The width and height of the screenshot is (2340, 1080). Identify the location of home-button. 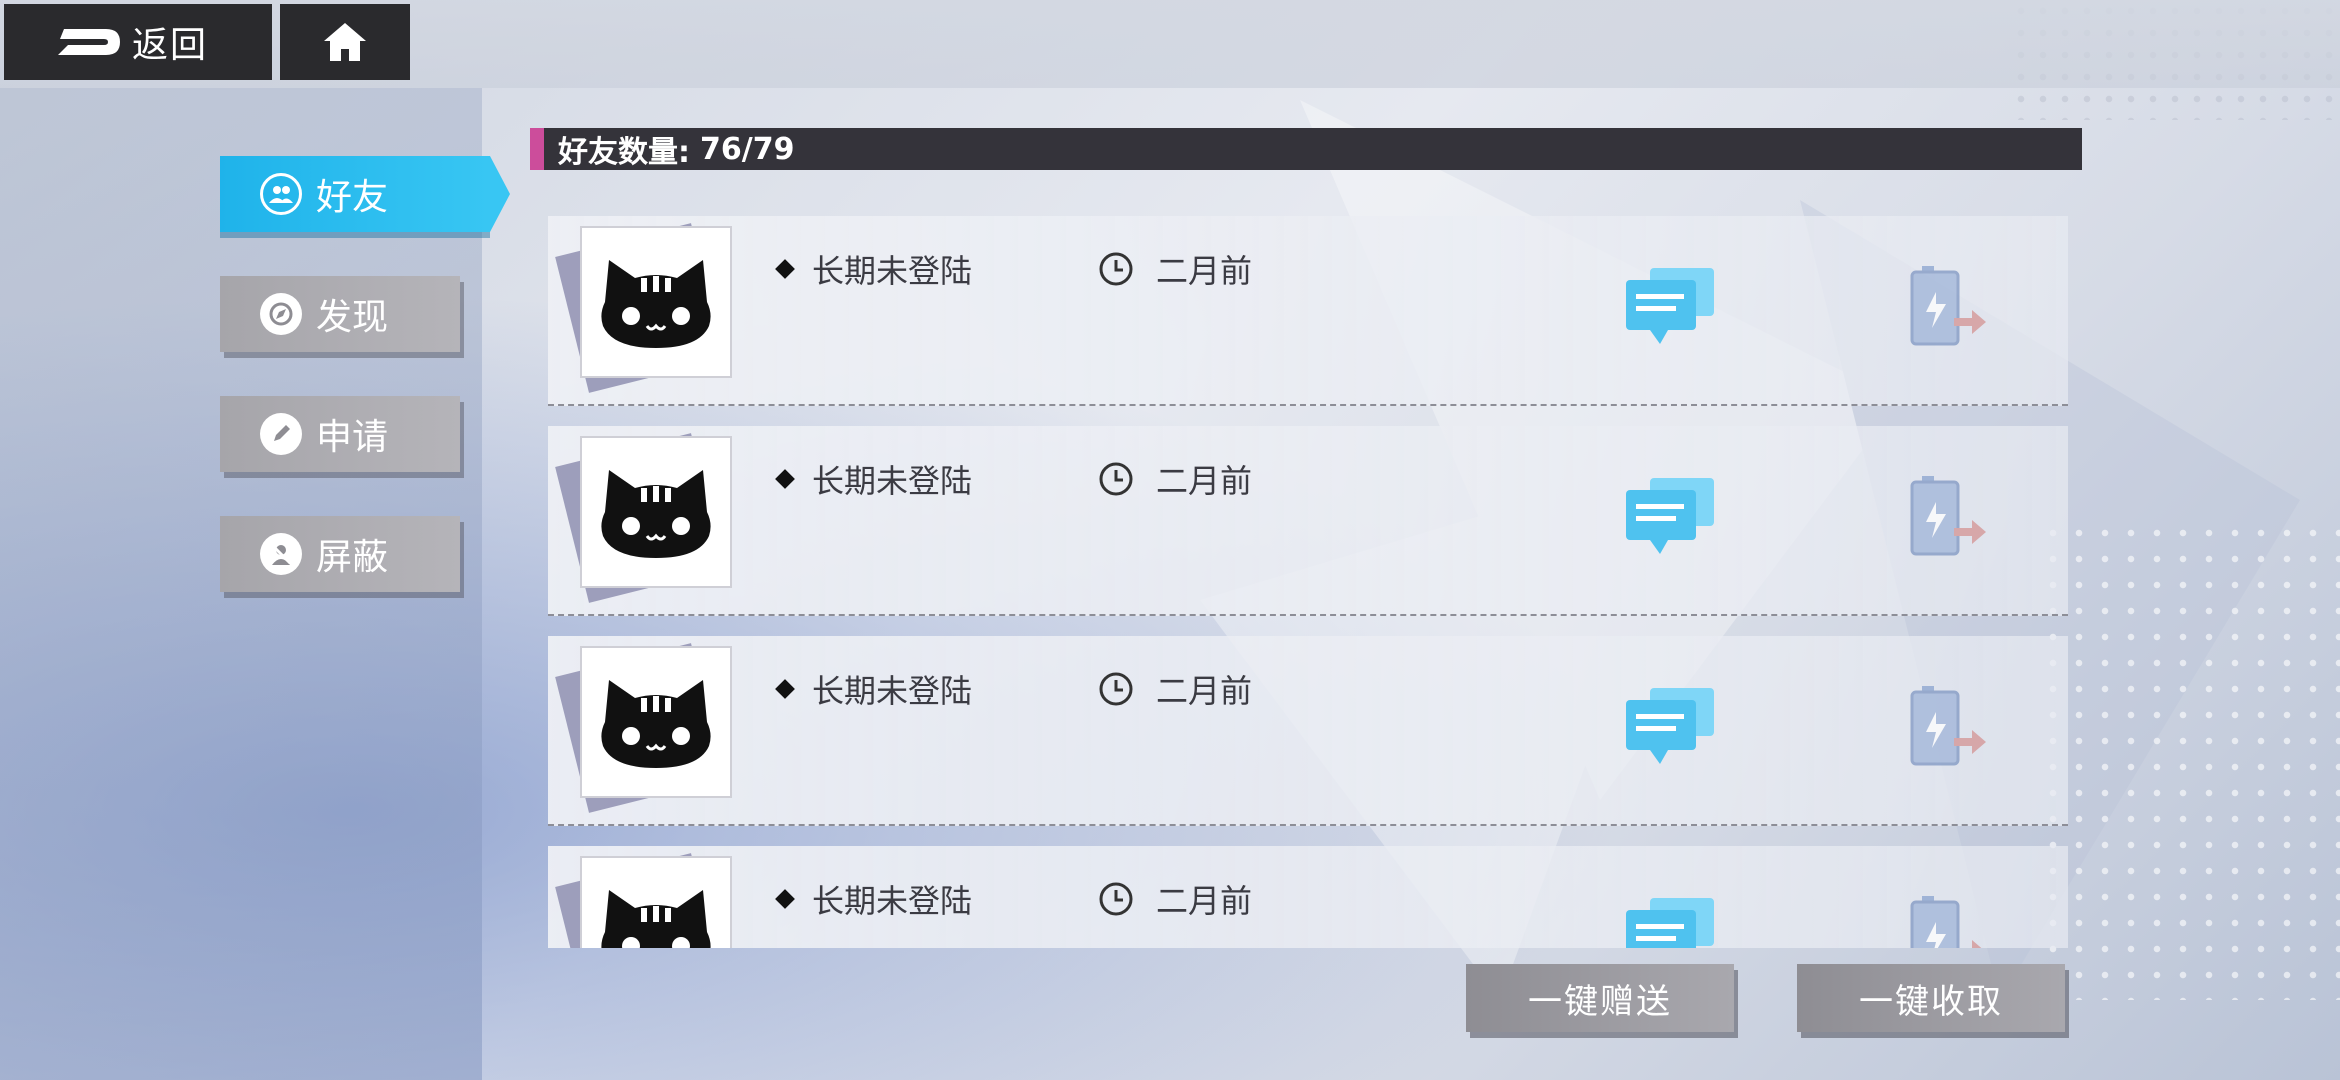
(345, 42).